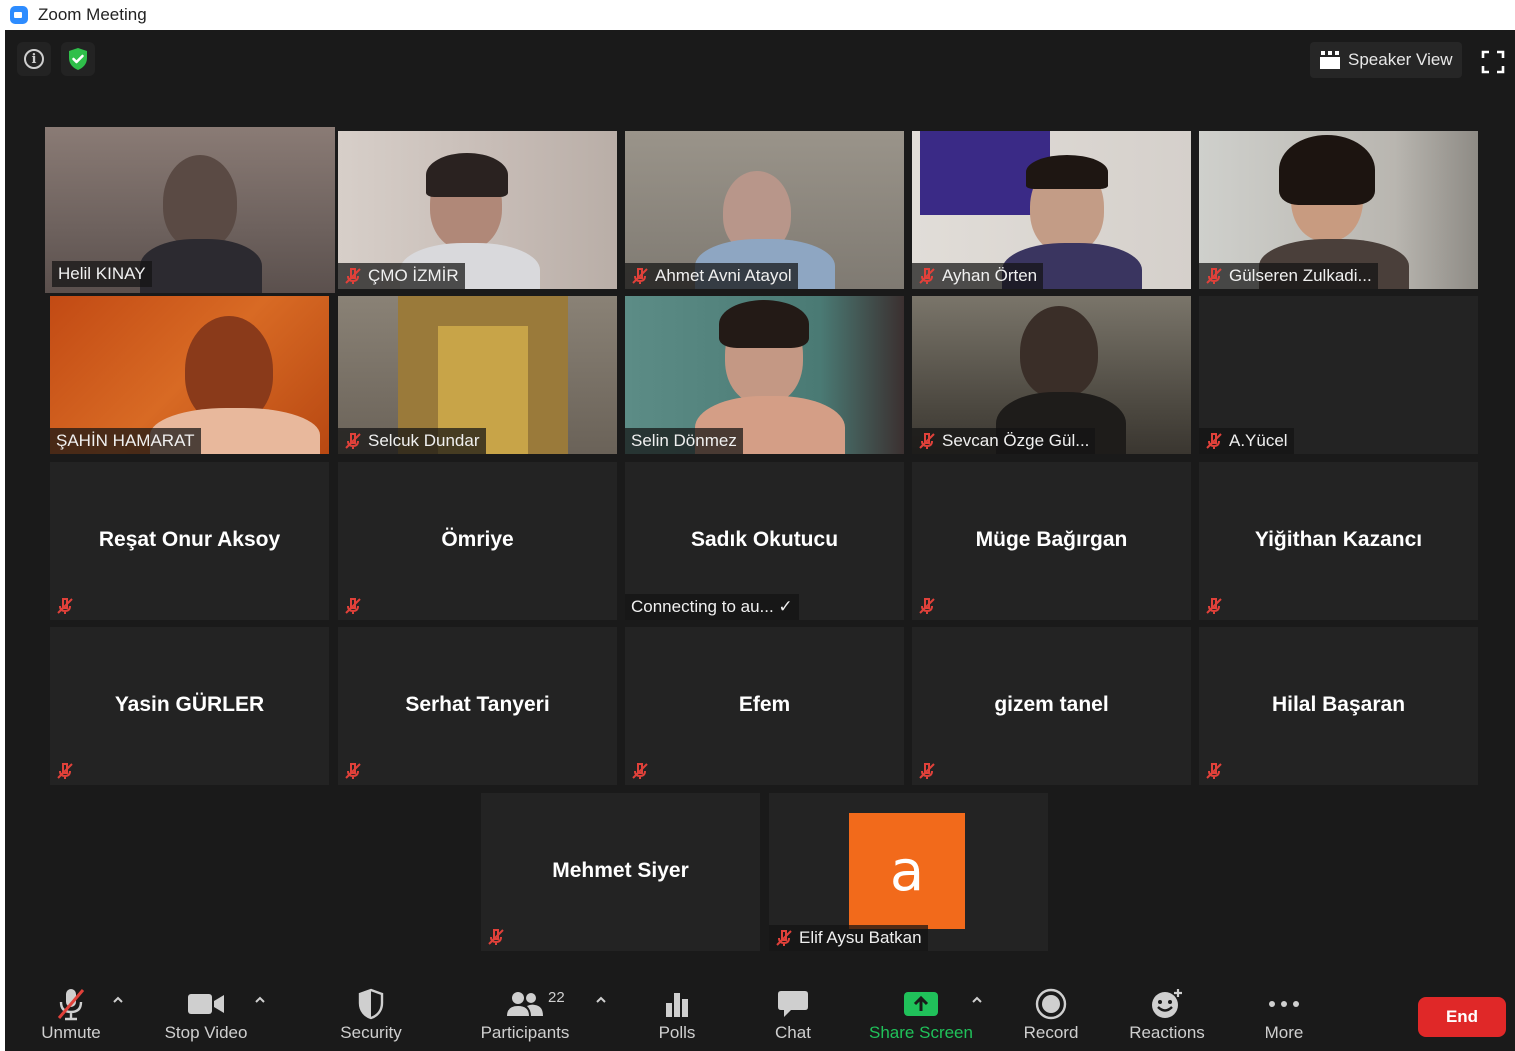  I want to click on security-label: Security, so click(371, 1032).